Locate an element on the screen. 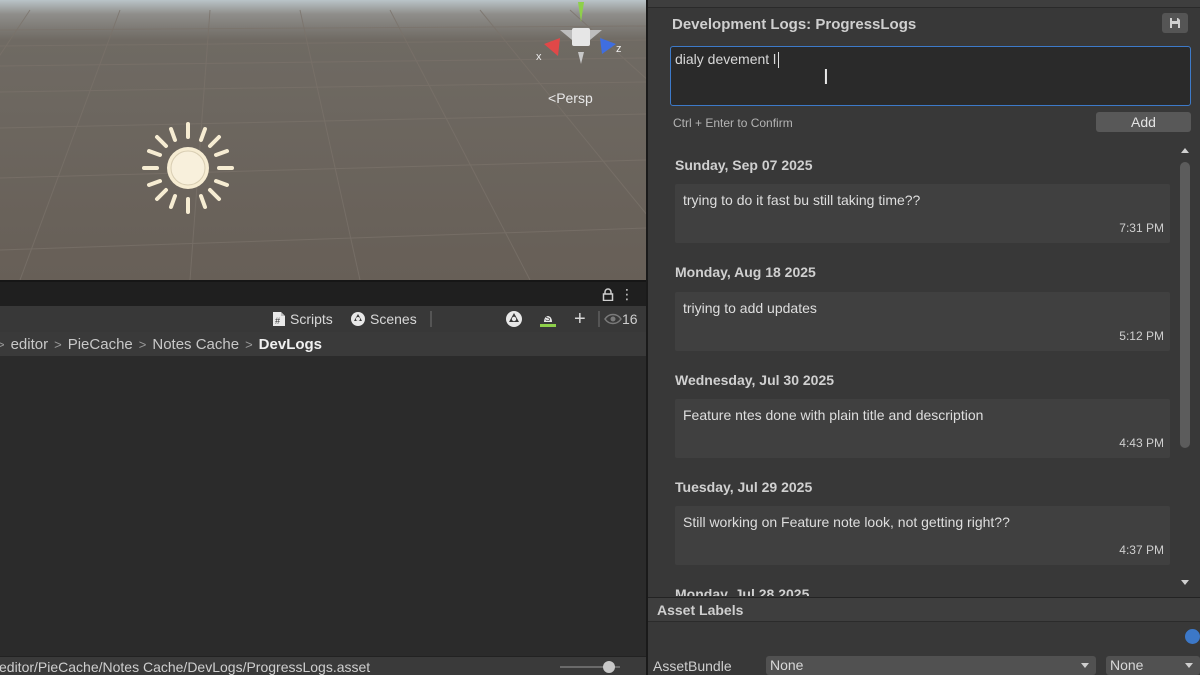 This screenshot has width=1200, height=675. svg-text: S is located at coordinates (547, 318).